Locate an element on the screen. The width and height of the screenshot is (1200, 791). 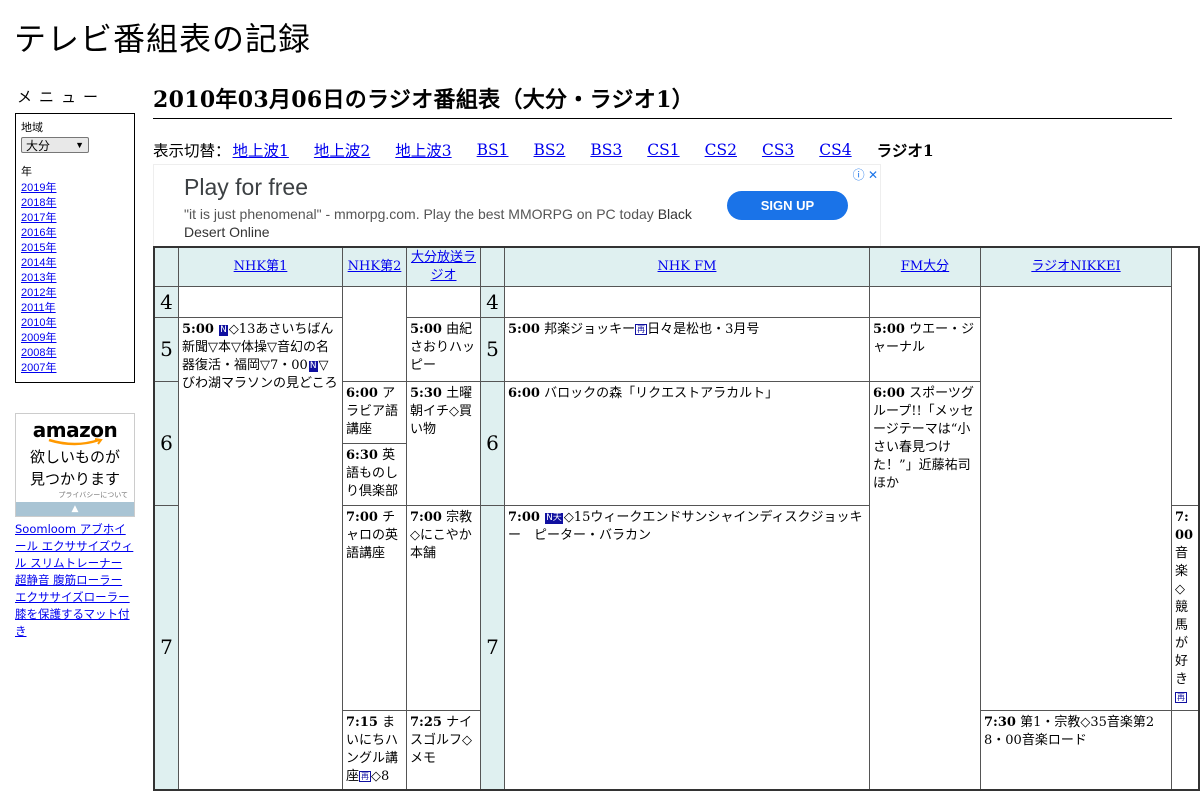
year-link: 2009年 is located at coordinates (38, 338).